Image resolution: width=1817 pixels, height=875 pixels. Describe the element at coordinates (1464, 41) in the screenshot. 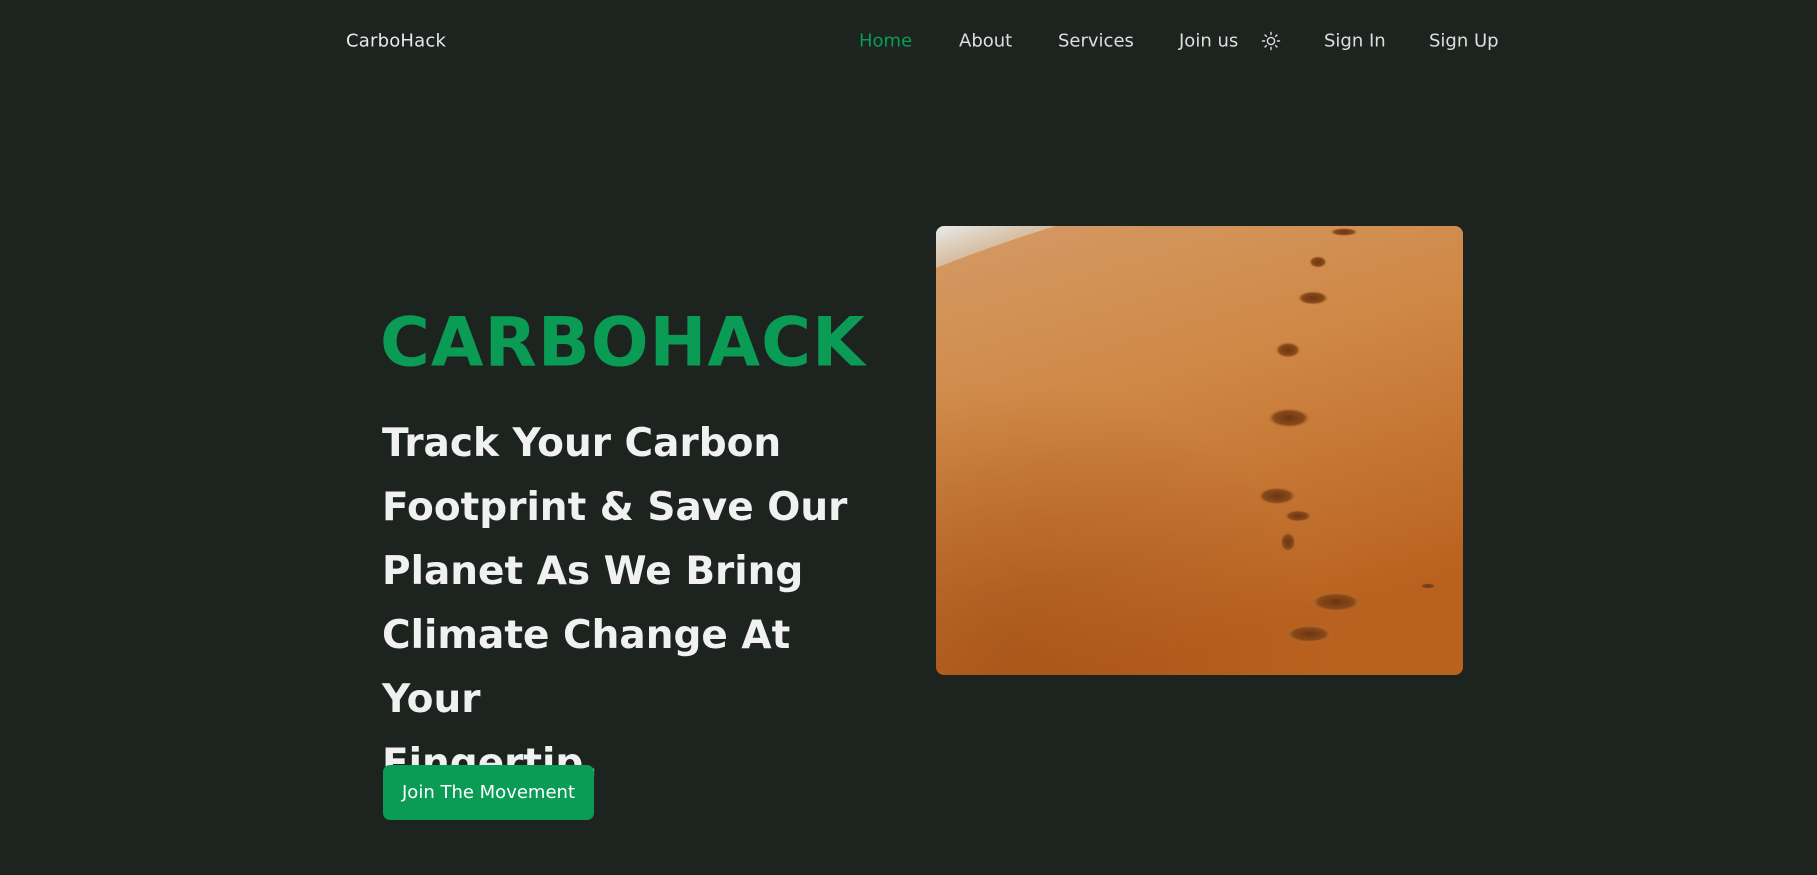

I see `sign-up-link: Sign Up` at that location.